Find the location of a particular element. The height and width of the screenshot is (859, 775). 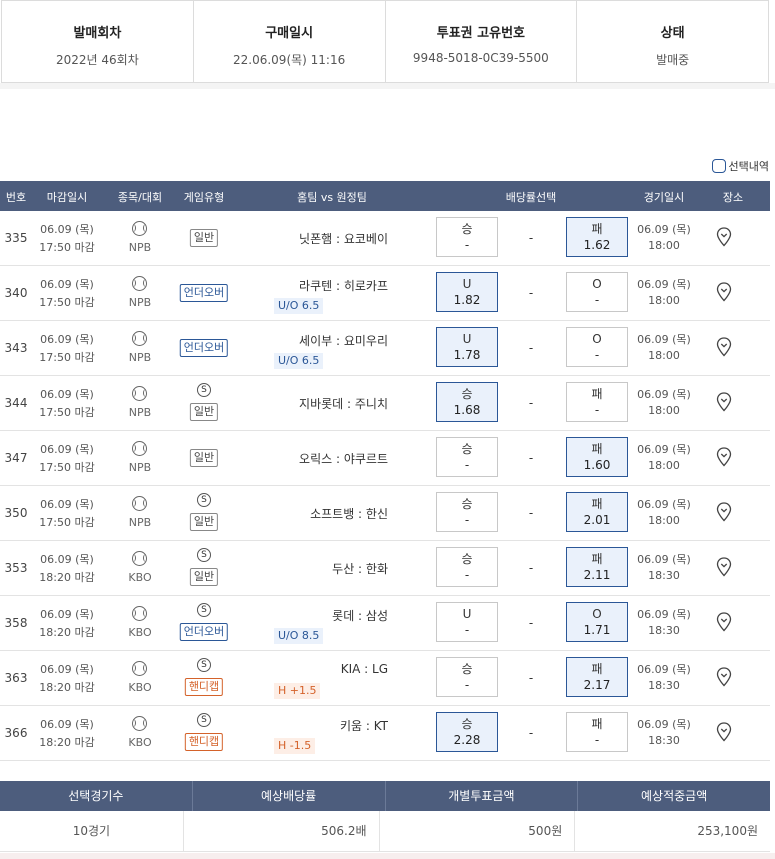

away-odds-button: 패 2.17 is located at coordinates (597, 677).